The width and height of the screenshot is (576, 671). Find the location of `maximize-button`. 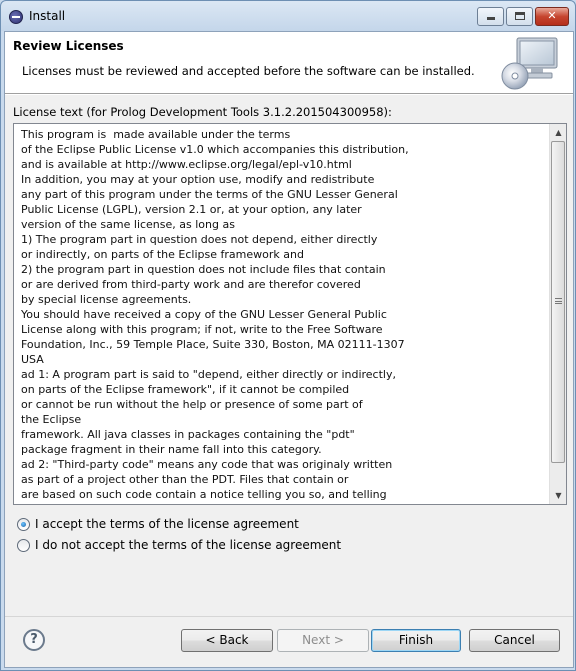

maximize-button is located at coordinates (519, 16).